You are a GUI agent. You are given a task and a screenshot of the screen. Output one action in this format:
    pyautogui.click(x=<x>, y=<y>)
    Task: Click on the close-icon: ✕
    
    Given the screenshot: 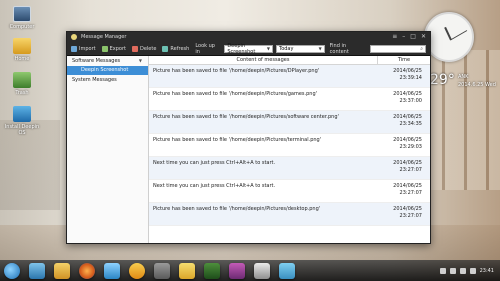 What is the action you would take?
    pyautogui.click(x=423, y=37)
    